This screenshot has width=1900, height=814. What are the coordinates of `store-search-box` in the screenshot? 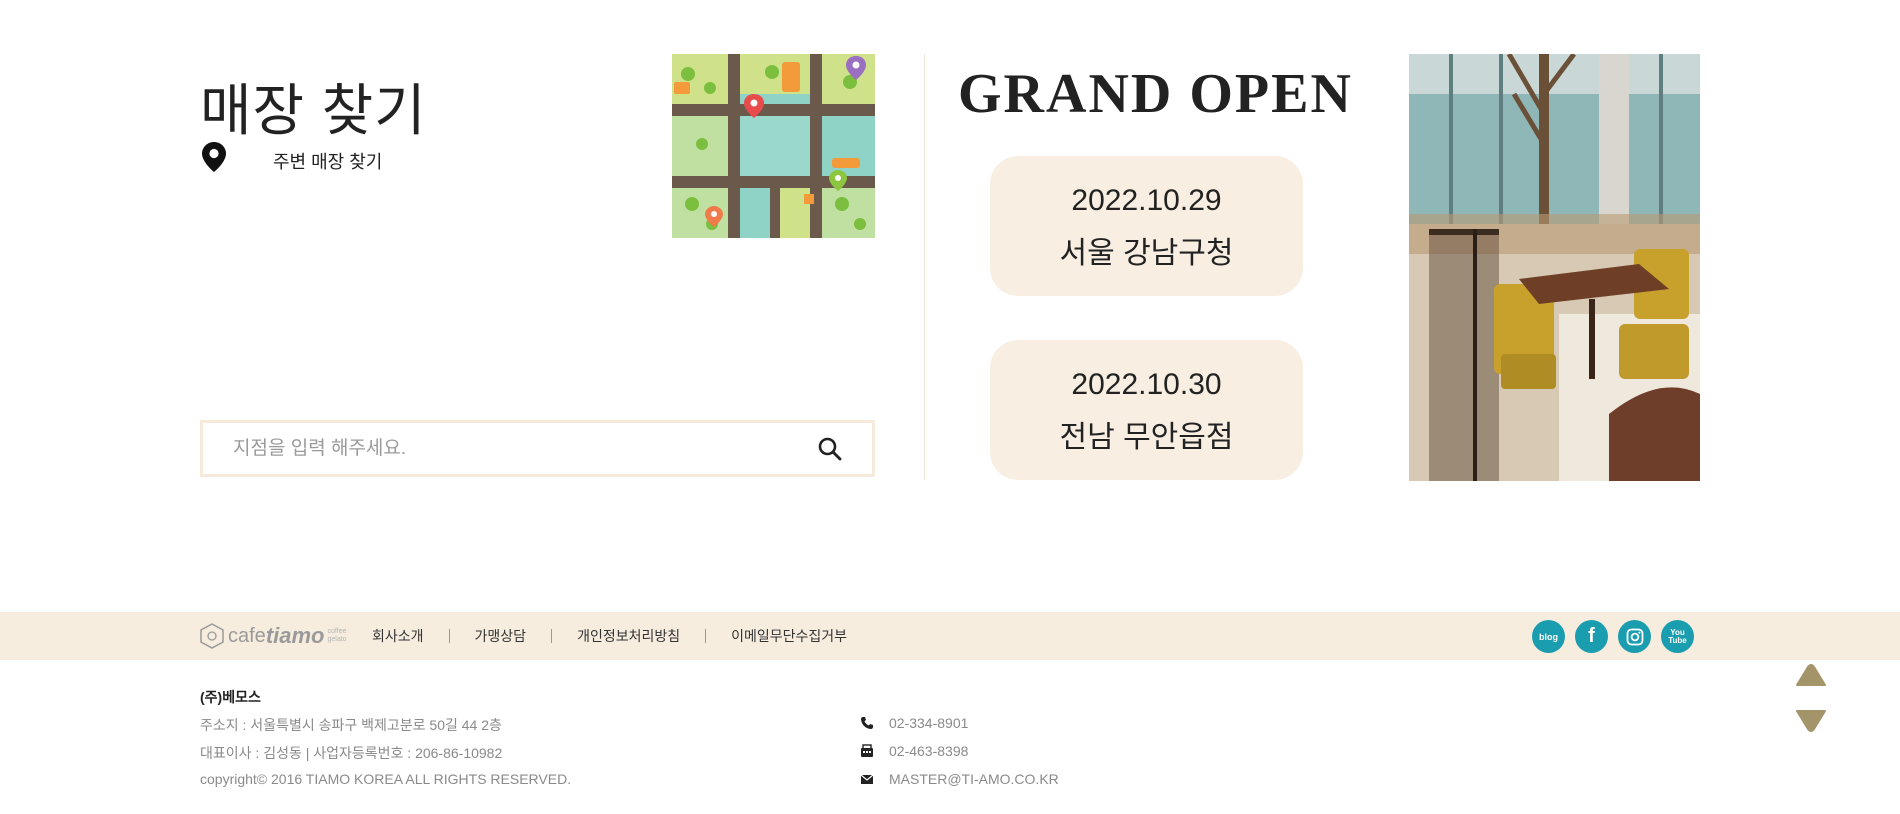 It's located at (537, 448).